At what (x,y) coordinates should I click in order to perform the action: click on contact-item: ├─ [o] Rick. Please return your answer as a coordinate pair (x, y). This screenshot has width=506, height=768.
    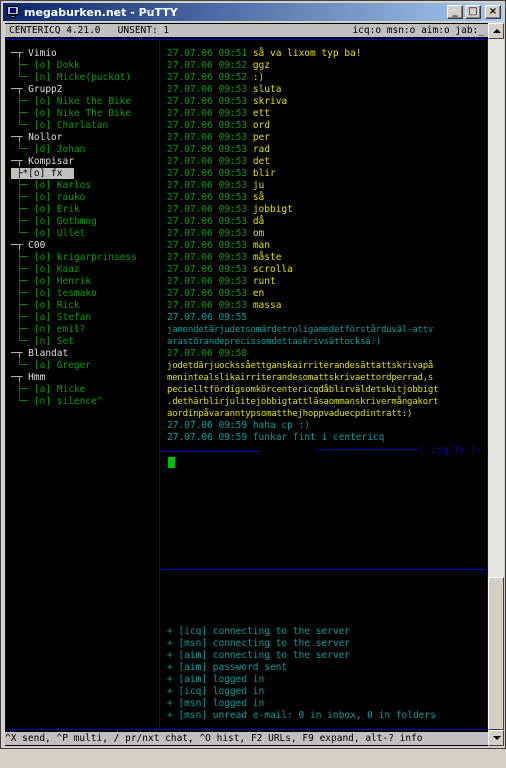
    Looking at the image, I should click on (85, 306).